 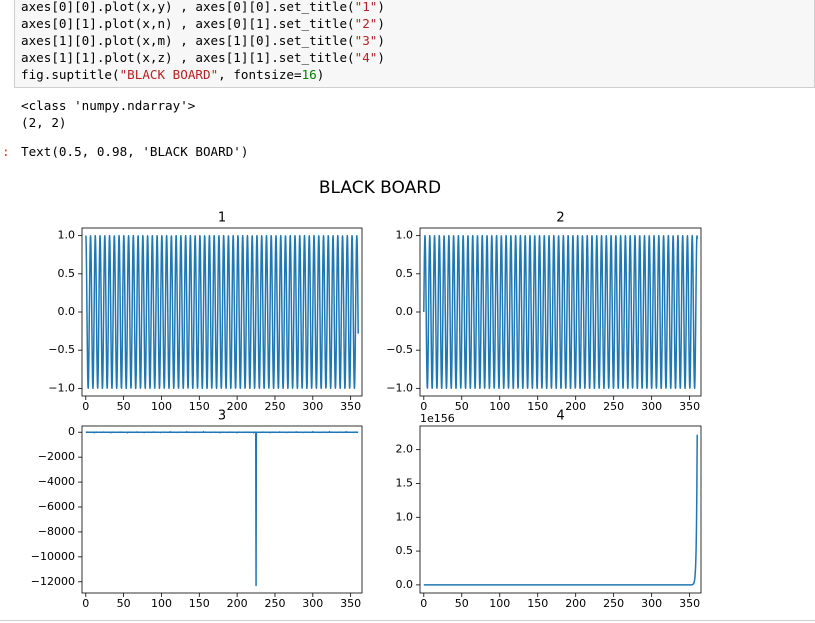 What do you see at coordinates (405, 449) in the screenshot?
I see `y-tick-label: 2.0` at bounding box center [405, 449].